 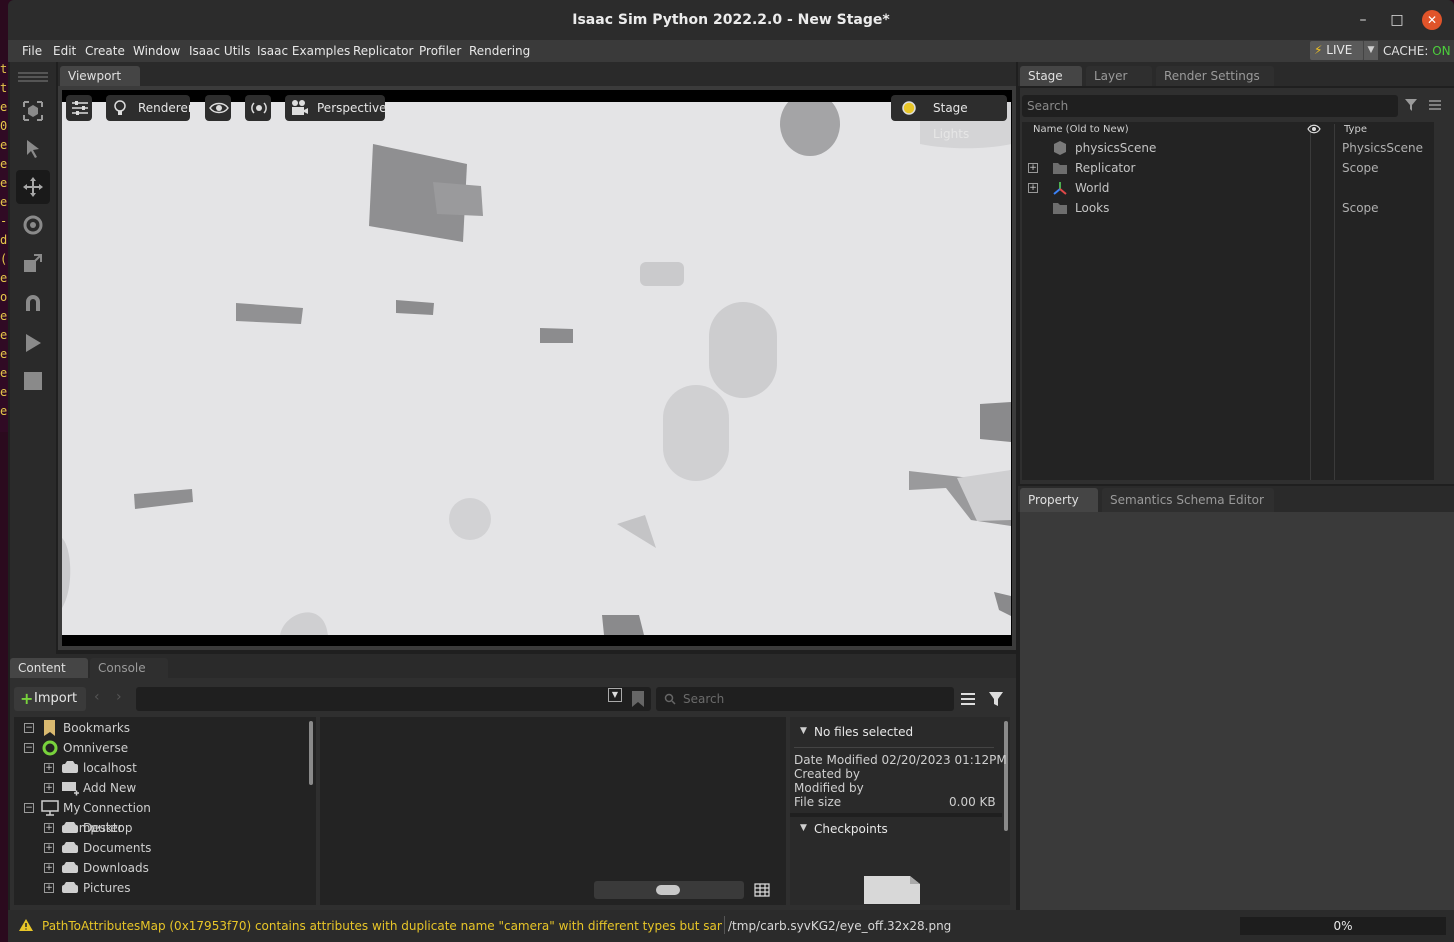 What do you see at coordinates (1355, 129) in the screenshot?
I see `column-header-type: Type` at bounding box center [1355, 129].